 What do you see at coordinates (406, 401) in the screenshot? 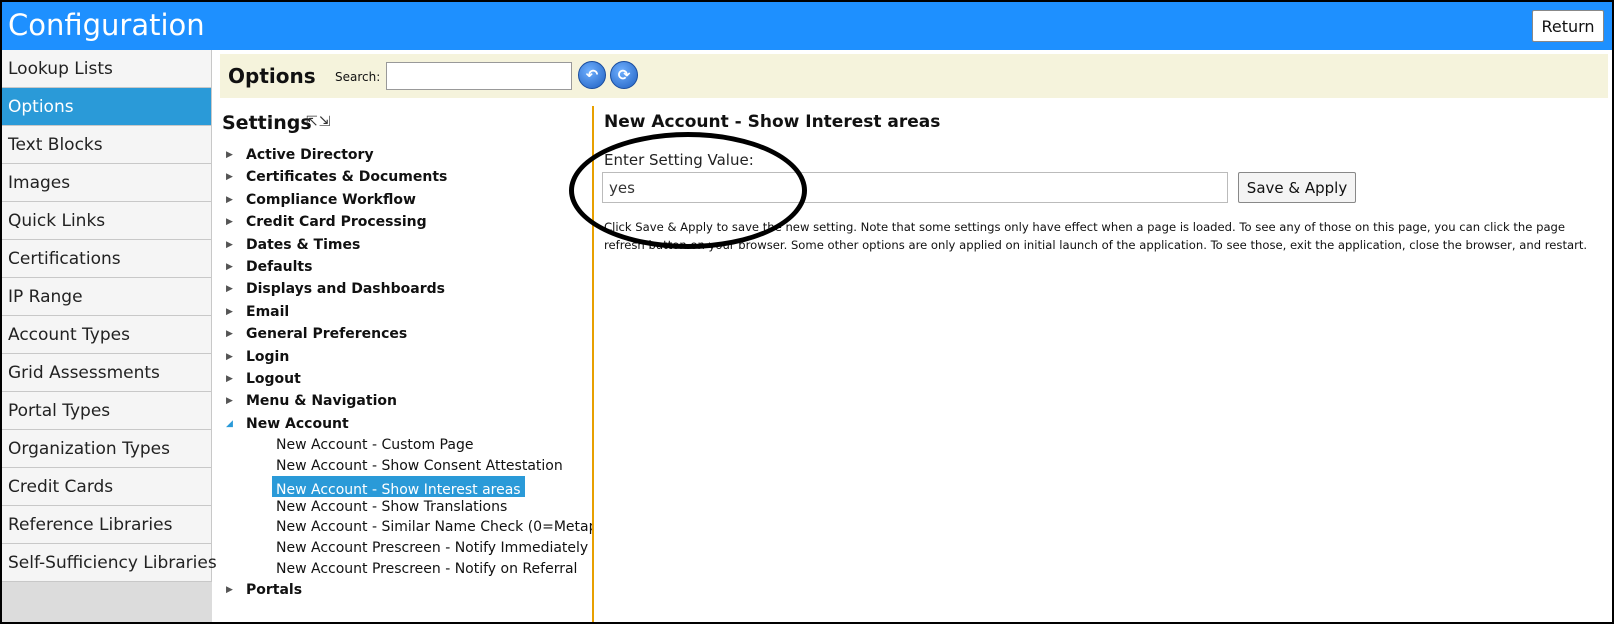
I see `tree-node-menu-navigation: ▶ Menu & Navigation` at bounding box center [406, 401].